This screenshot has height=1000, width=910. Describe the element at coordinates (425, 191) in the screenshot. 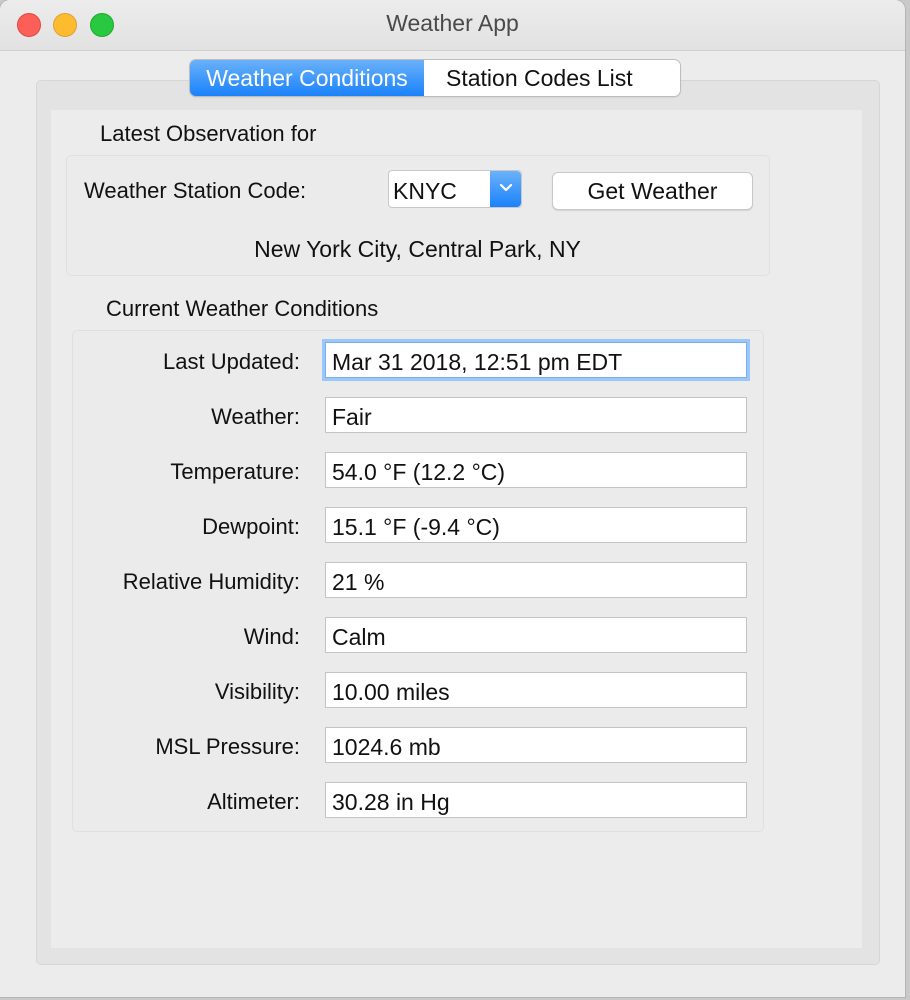

I see `station-code-value: KNYC` at that location.